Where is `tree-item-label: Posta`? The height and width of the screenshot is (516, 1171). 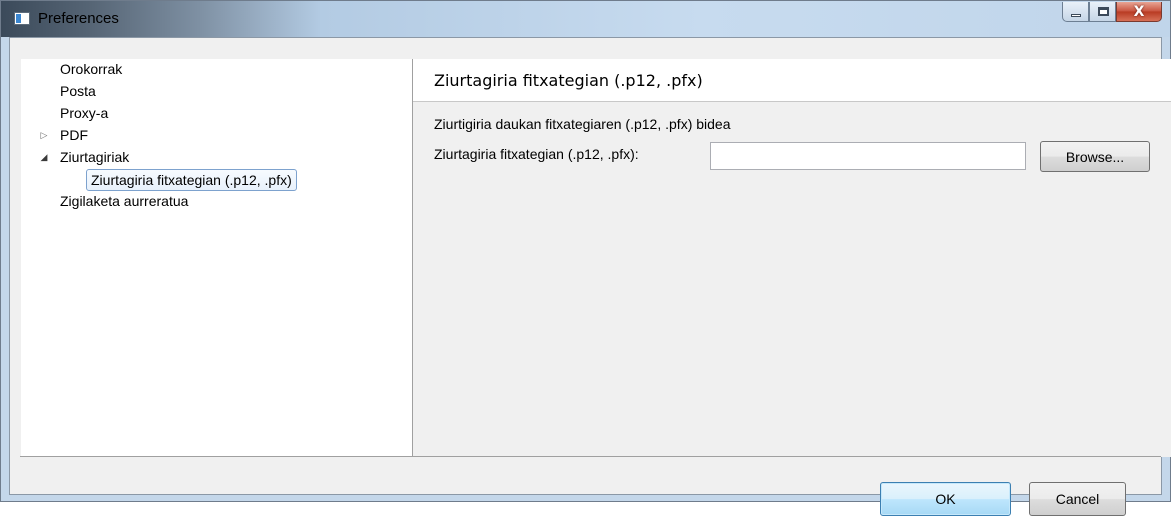 tree-item-label: Posta is located at coordinates (78, 91).